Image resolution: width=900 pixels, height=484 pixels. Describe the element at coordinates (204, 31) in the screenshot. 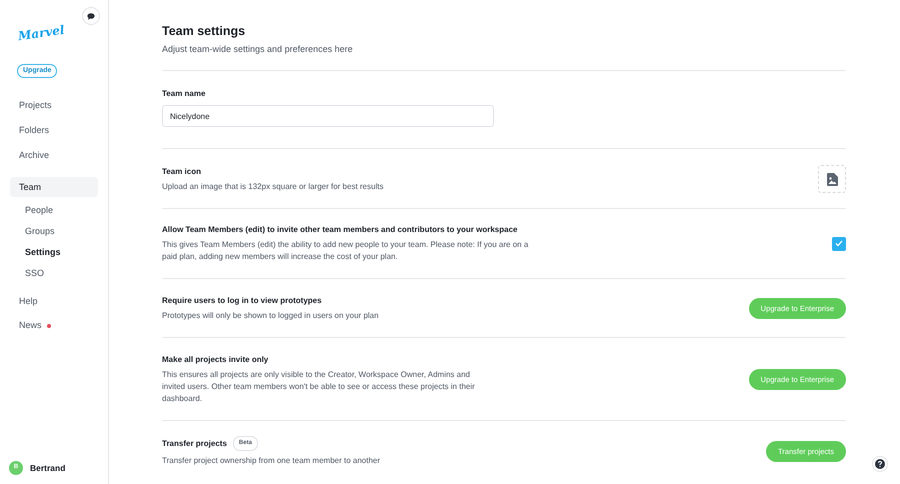

I see `page-title: Team settings` at that location.